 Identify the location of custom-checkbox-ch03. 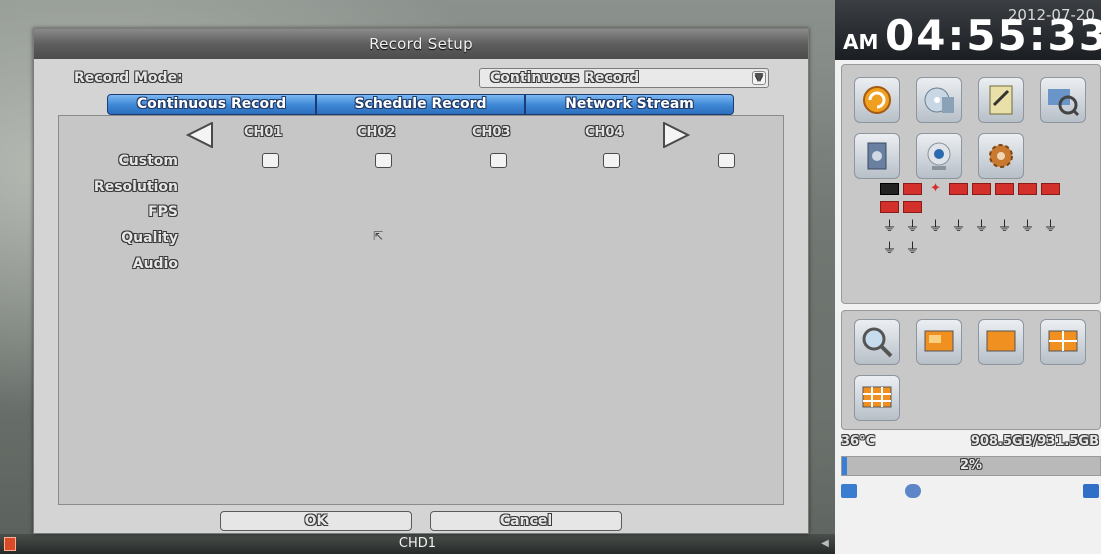
(498, 160).